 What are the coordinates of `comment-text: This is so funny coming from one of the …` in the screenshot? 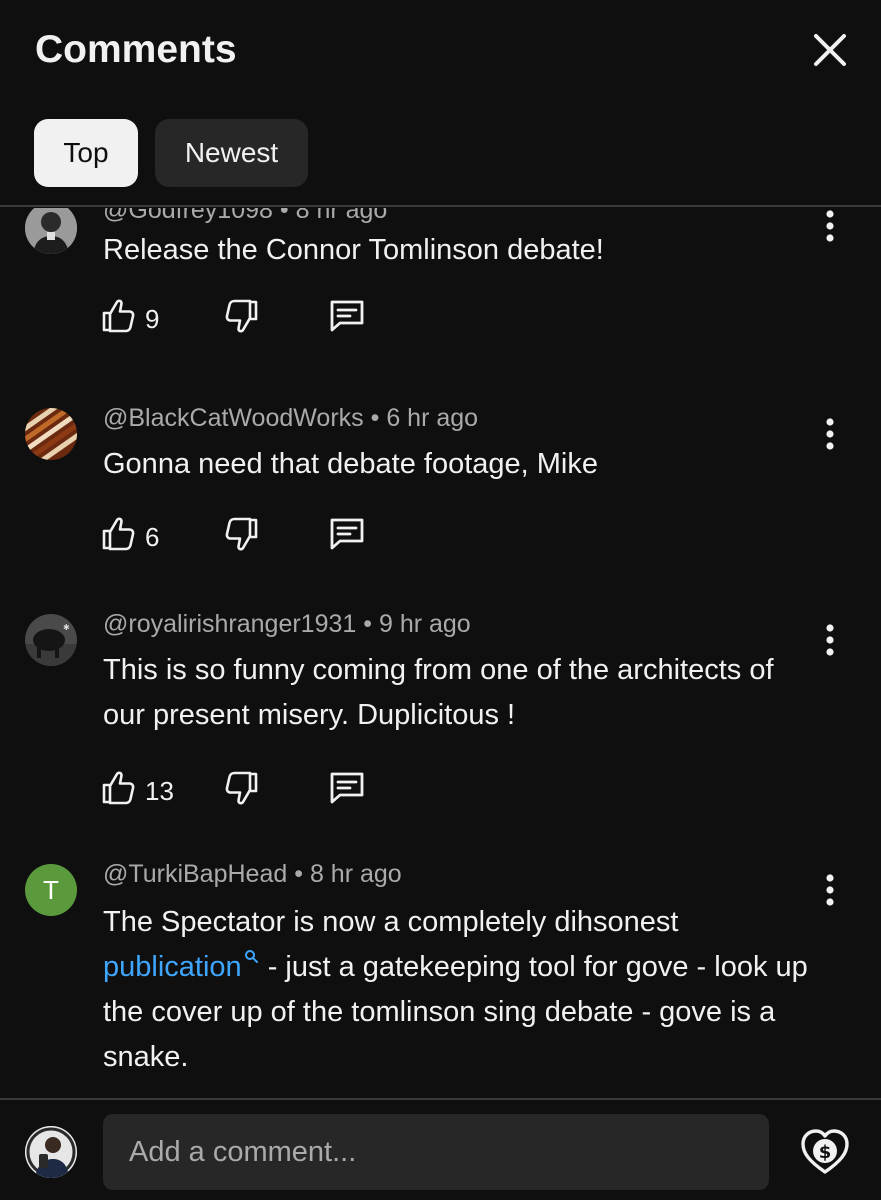 It's located at (438, 692).